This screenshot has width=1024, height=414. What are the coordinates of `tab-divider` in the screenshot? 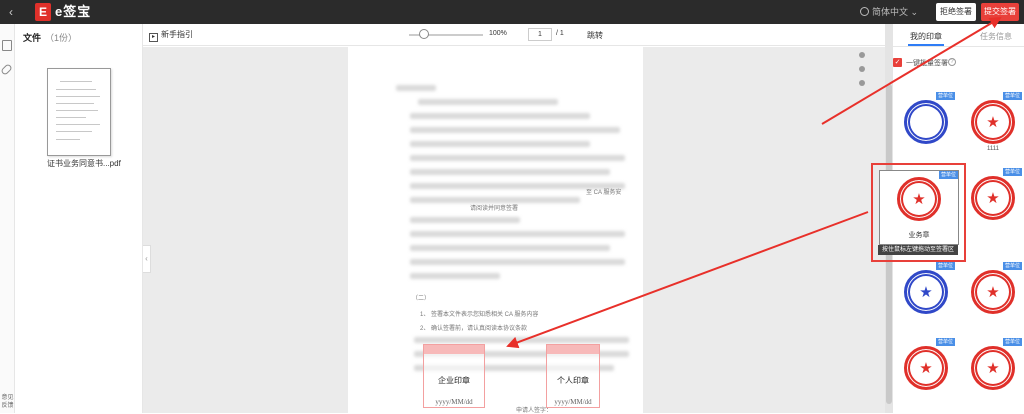 It's located at (958, 46).